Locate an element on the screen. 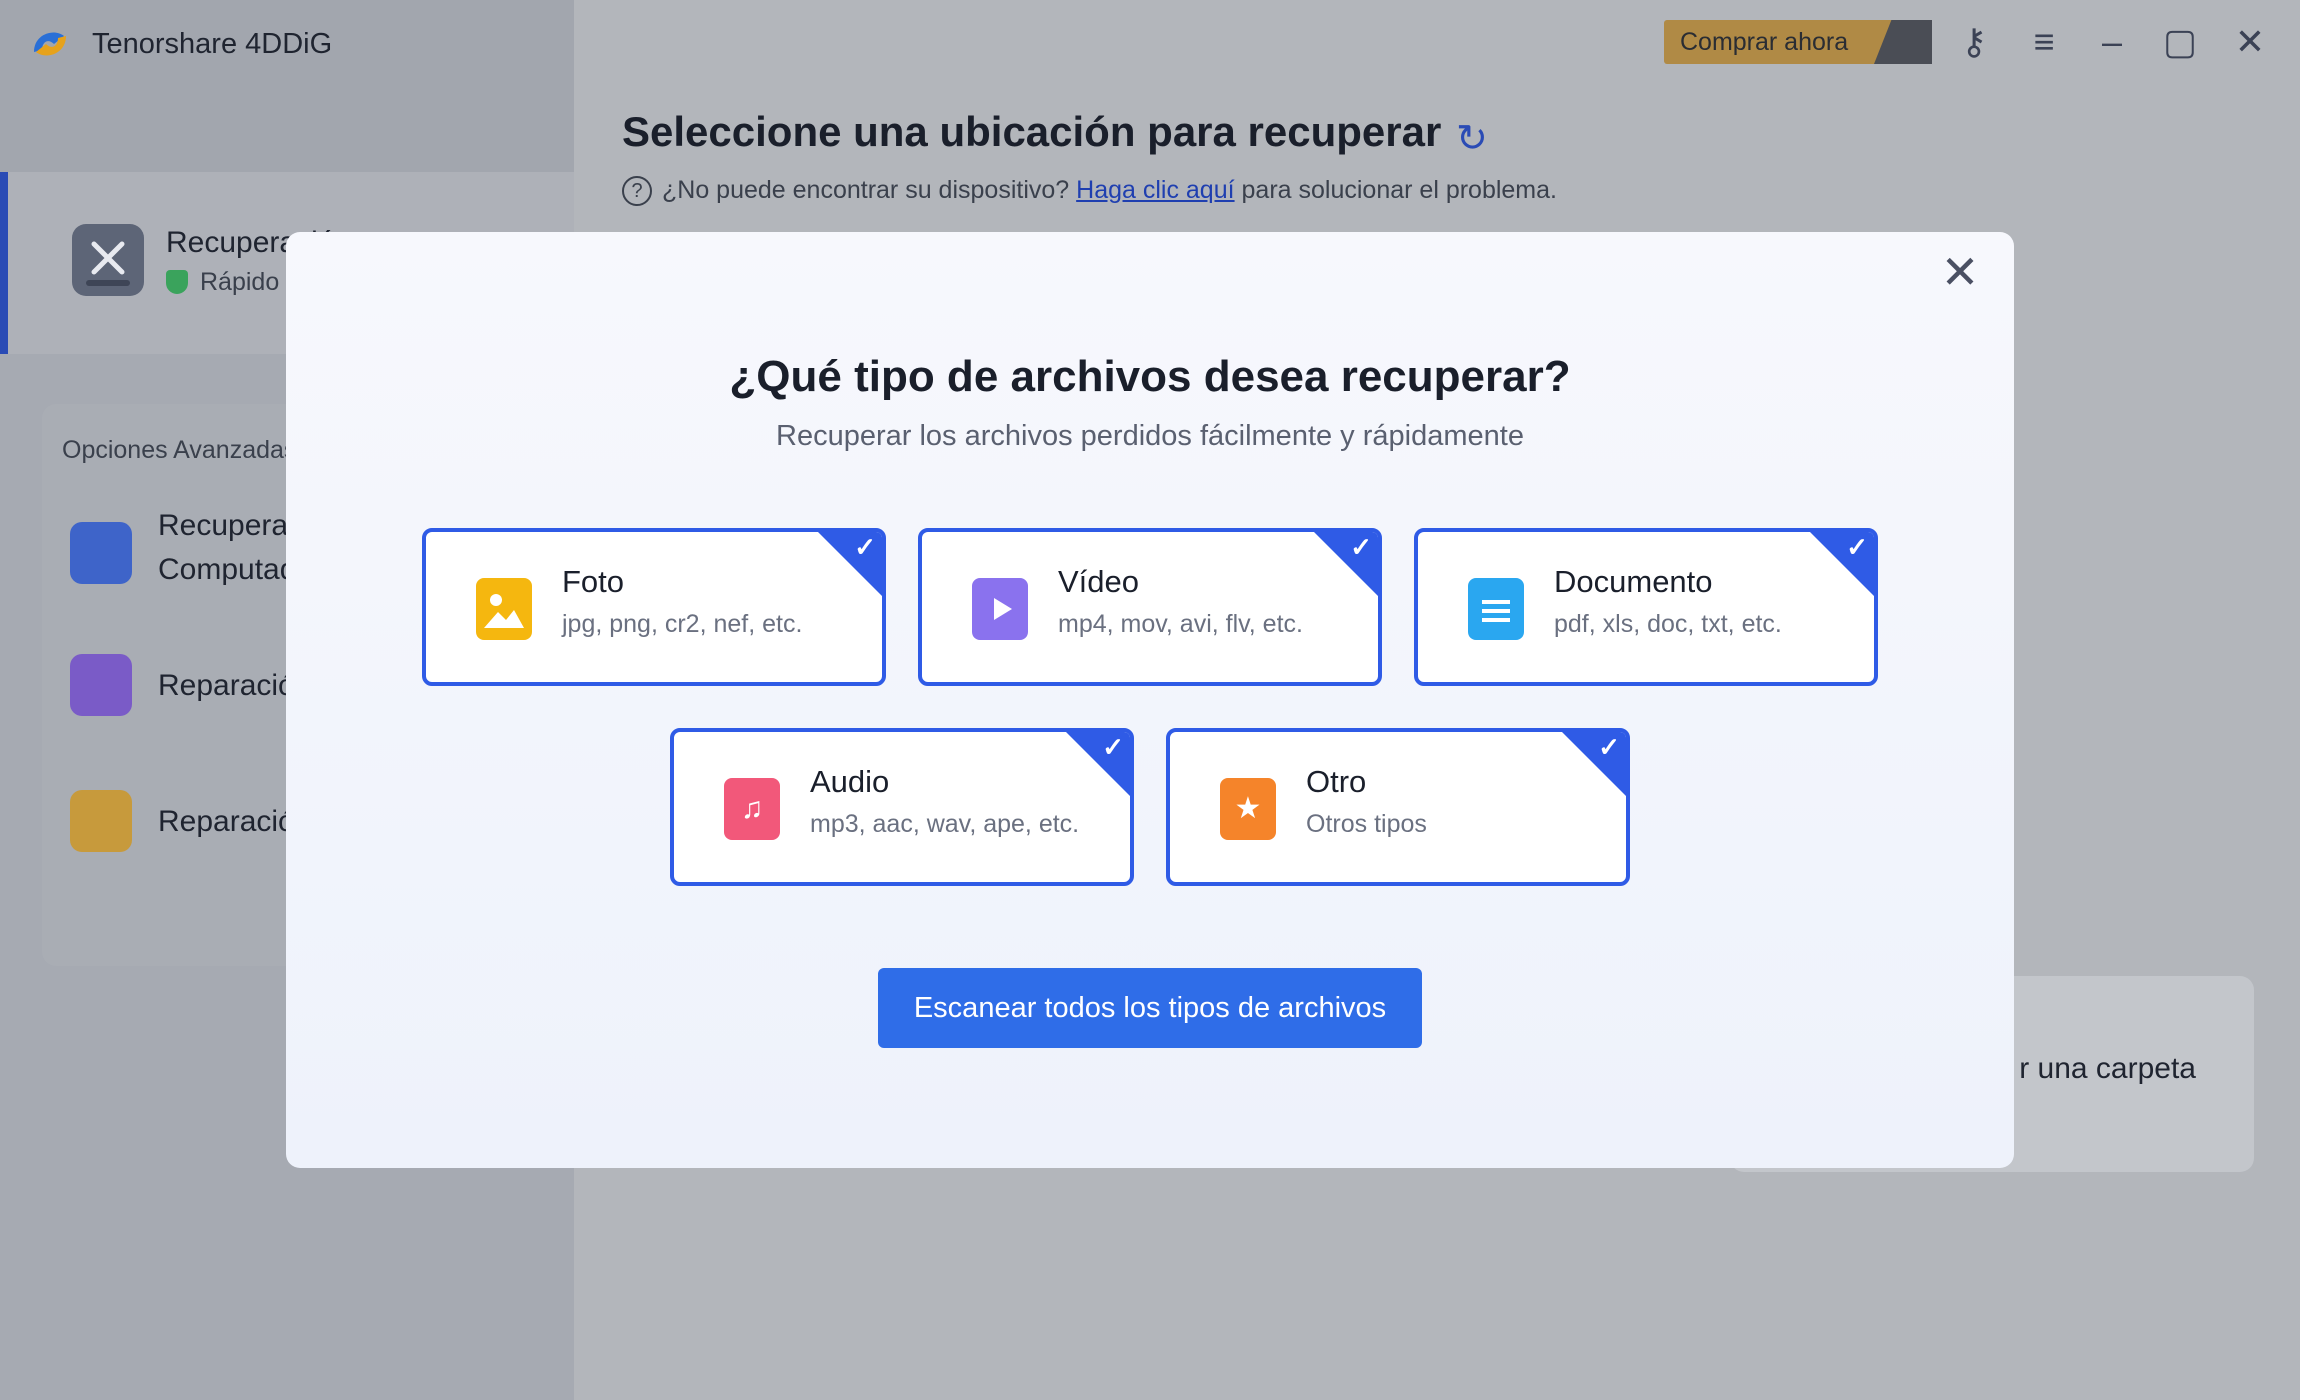 This screenshot has height=1400, width=2300. file-type-desc: pdf, xls, doc, txt, etc. is located at coordinates (1668, 624).